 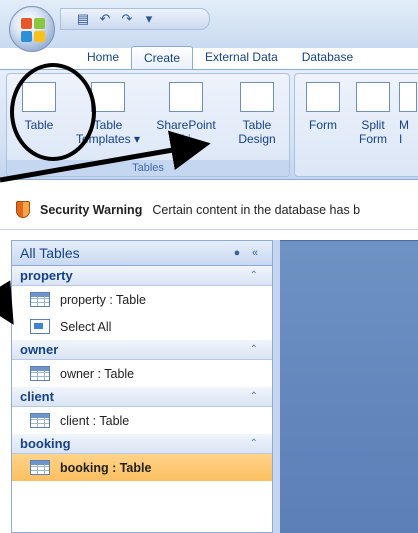 What do you see at coordinates (53, 112) in the screenshot?
I see `annotation-circle` at bounding box center [53, 112].